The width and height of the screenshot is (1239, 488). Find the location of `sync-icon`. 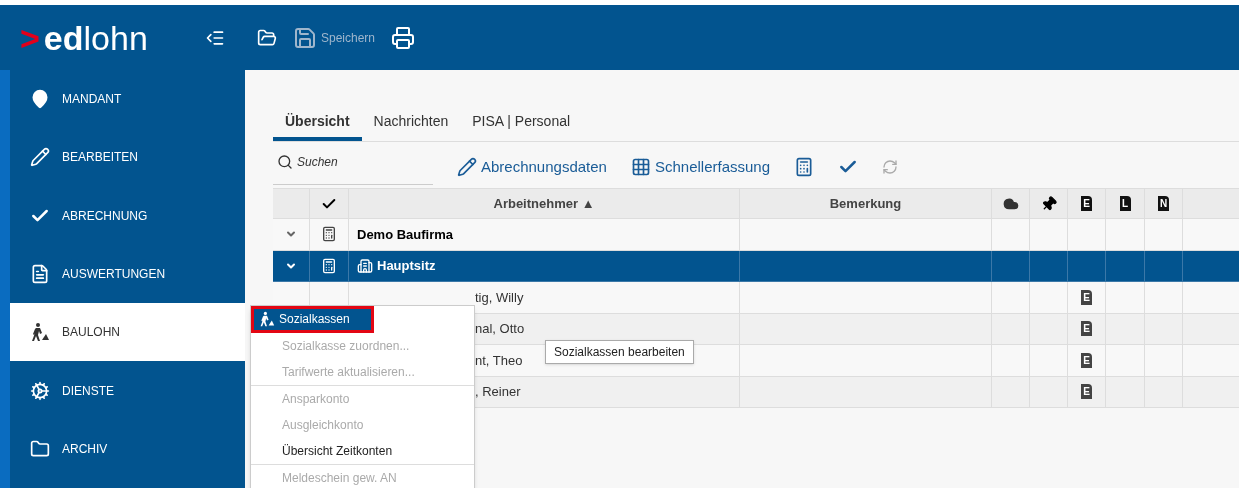

sync-icon is located at coordinates (890, 167).